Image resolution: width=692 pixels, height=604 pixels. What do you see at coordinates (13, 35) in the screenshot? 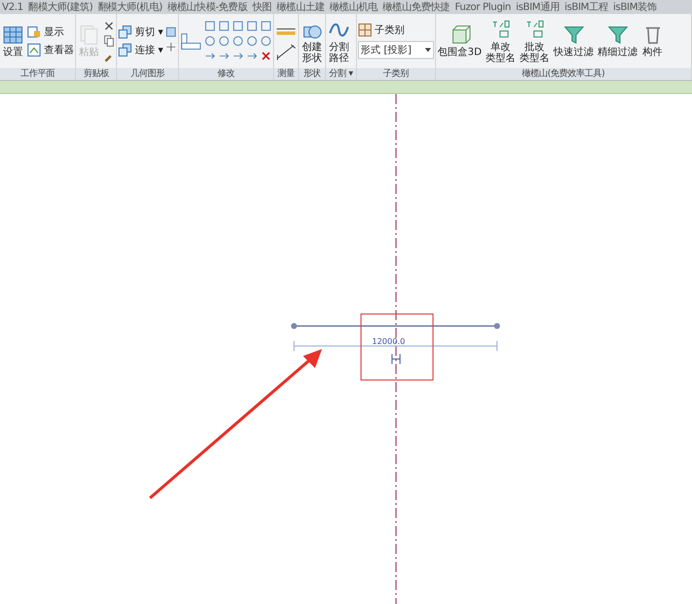
I see `grid-icon` at bounding box center [13, 35].